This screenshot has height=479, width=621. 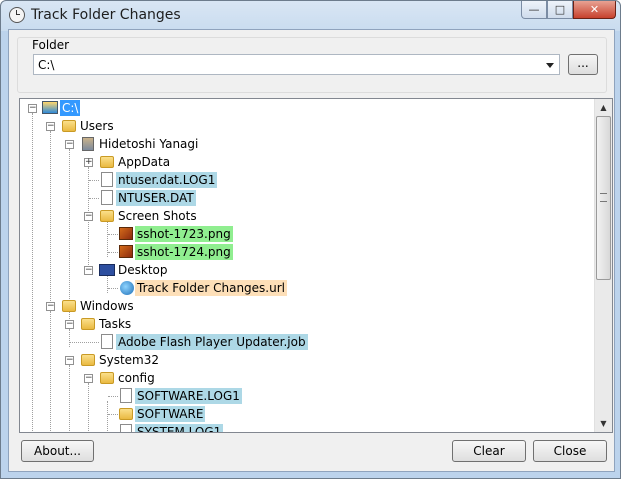 What do you see at coordinates (603, 423) in the screenshot?
I see `scroll-down-arrow-icon: ▼` at bounding box center [603, 423].